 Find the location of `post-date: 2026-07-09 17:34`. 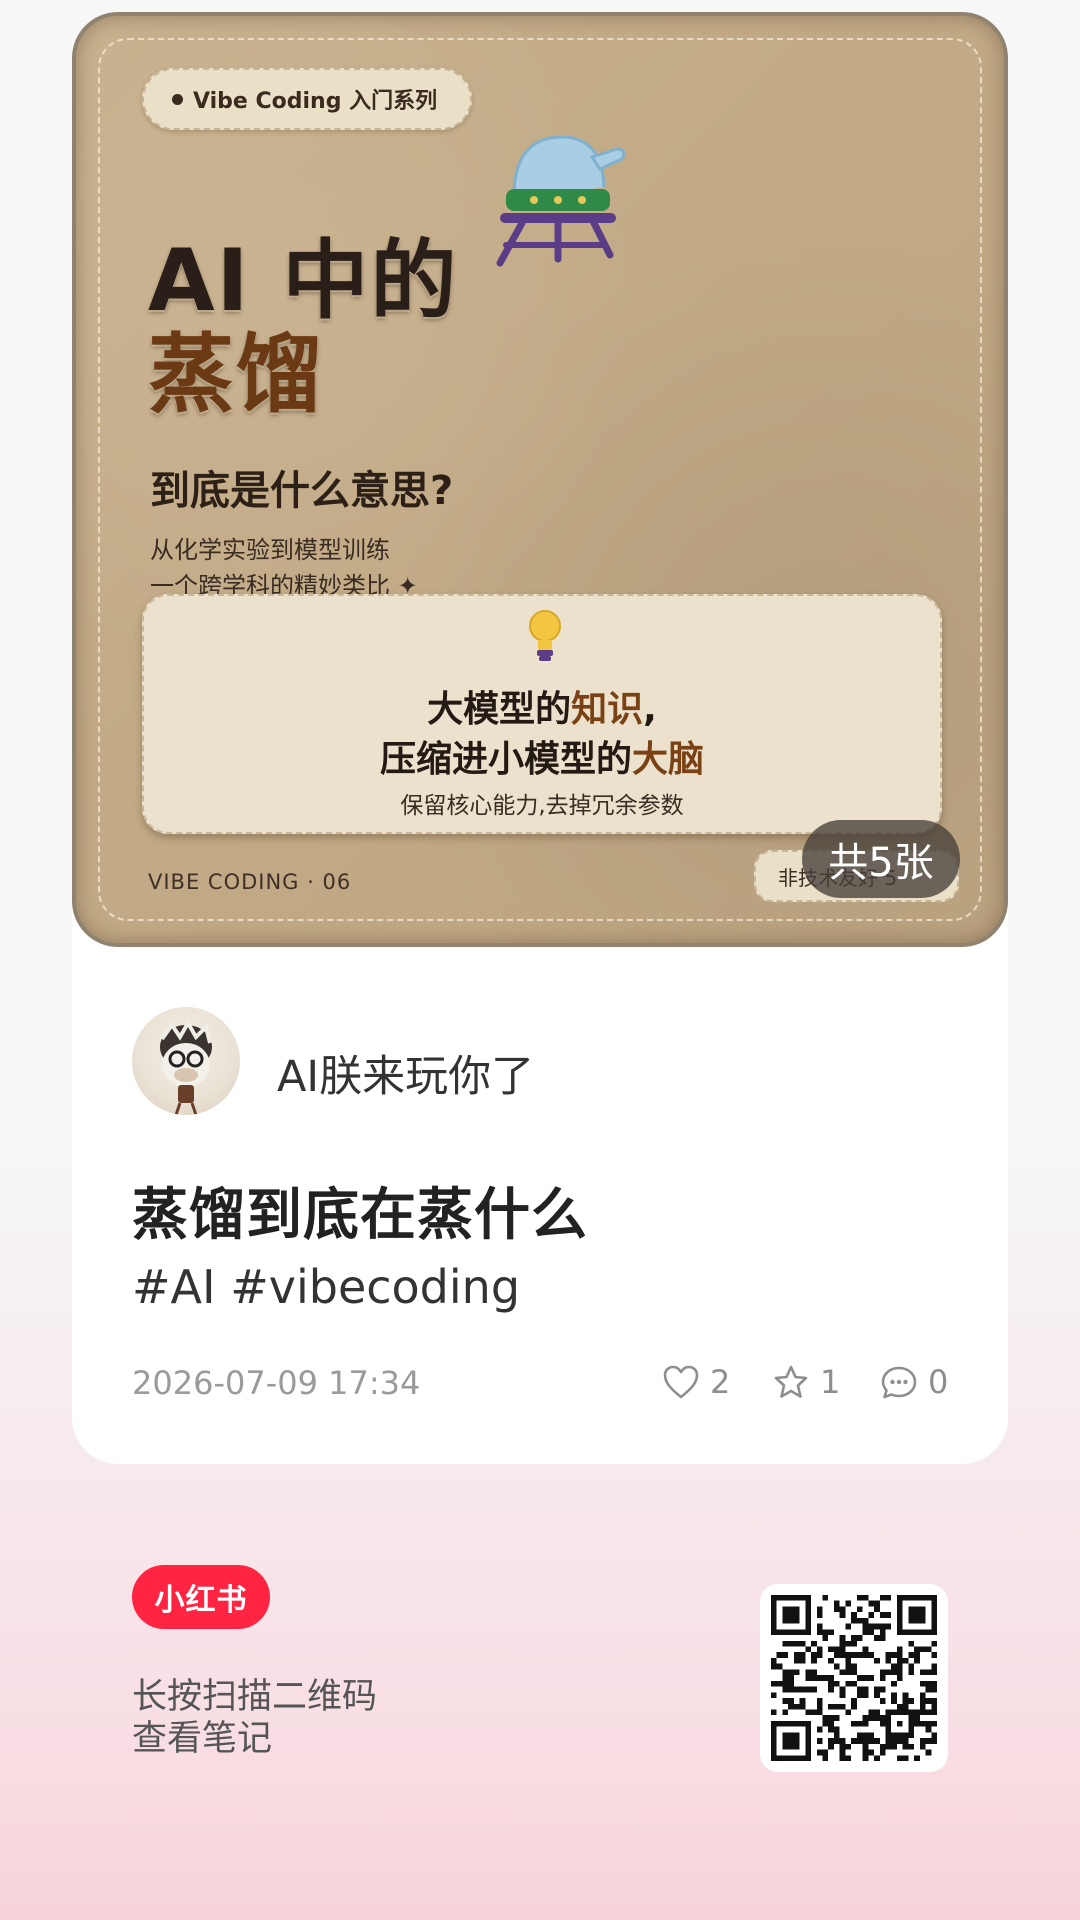

post-date: 2026-07-09 17:34 is located at coordinates (276, 1383).